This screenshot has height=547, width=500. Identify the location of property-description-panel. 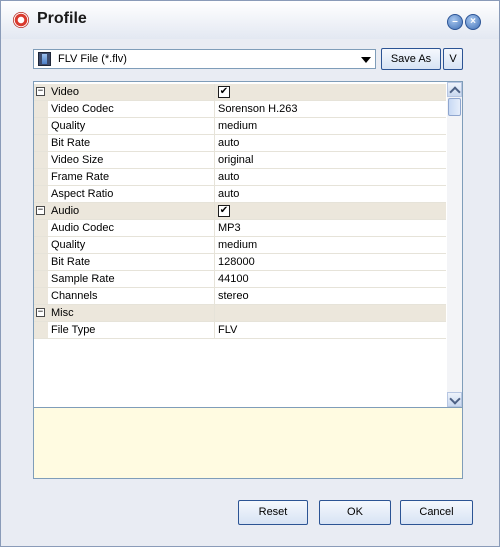
(248, 443).